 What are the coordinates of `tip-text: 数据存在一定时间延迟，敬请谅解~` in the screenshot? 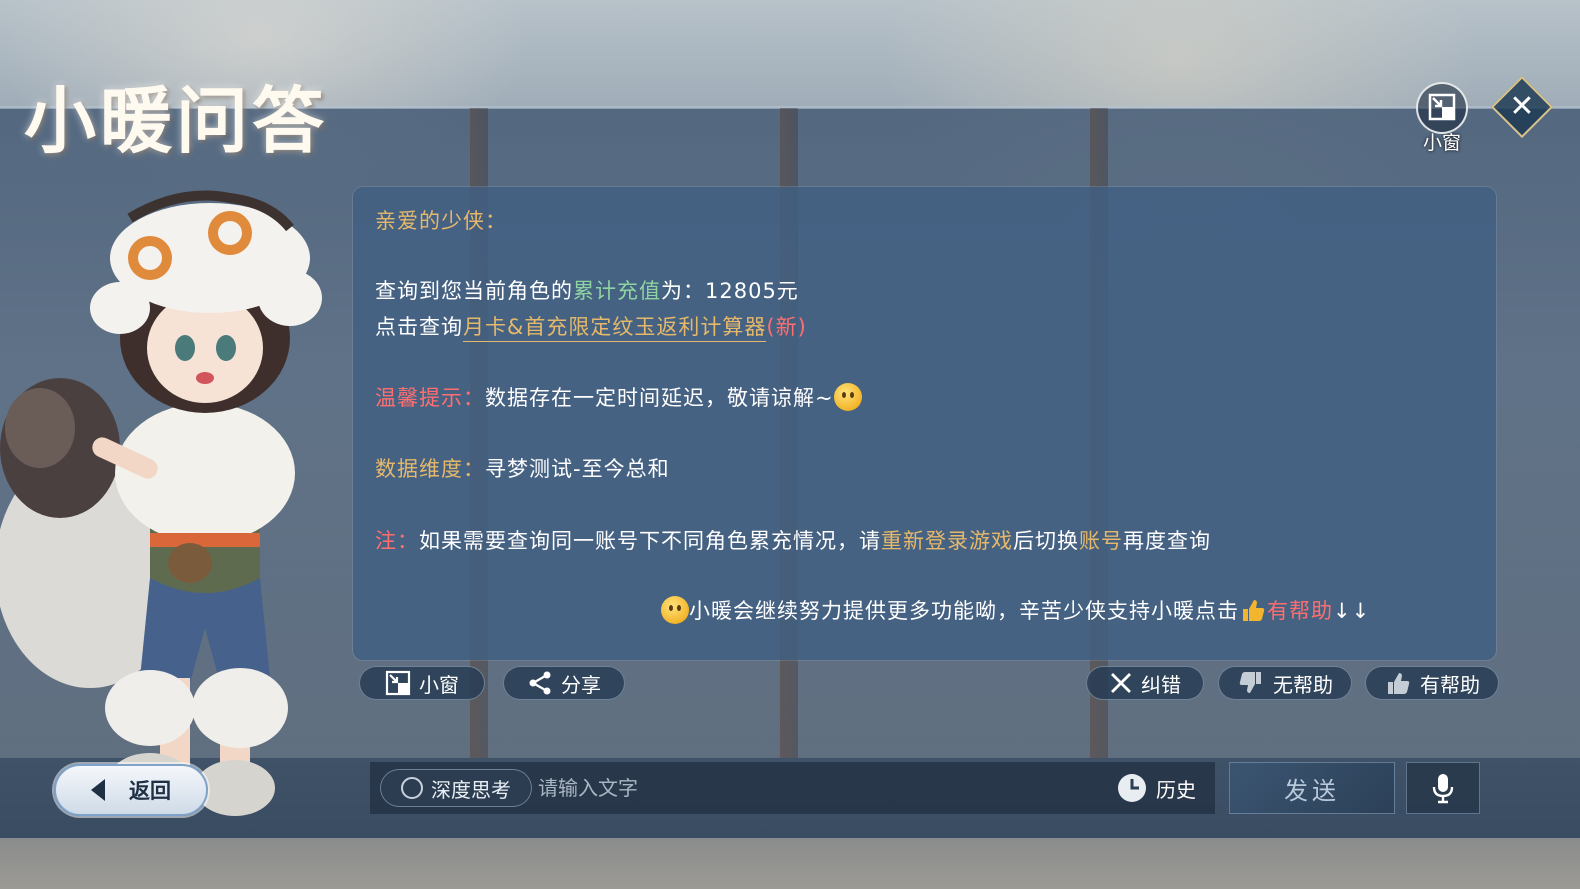 It's located at (659, 398).